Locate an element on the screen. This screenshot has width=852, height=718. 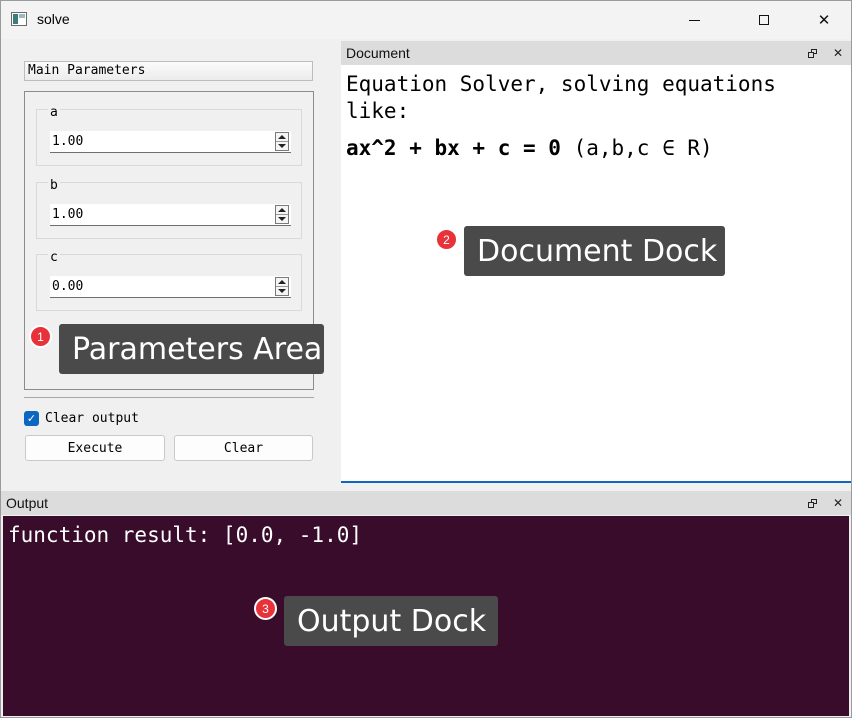
maximize-button is located at coordinates (764, 20).